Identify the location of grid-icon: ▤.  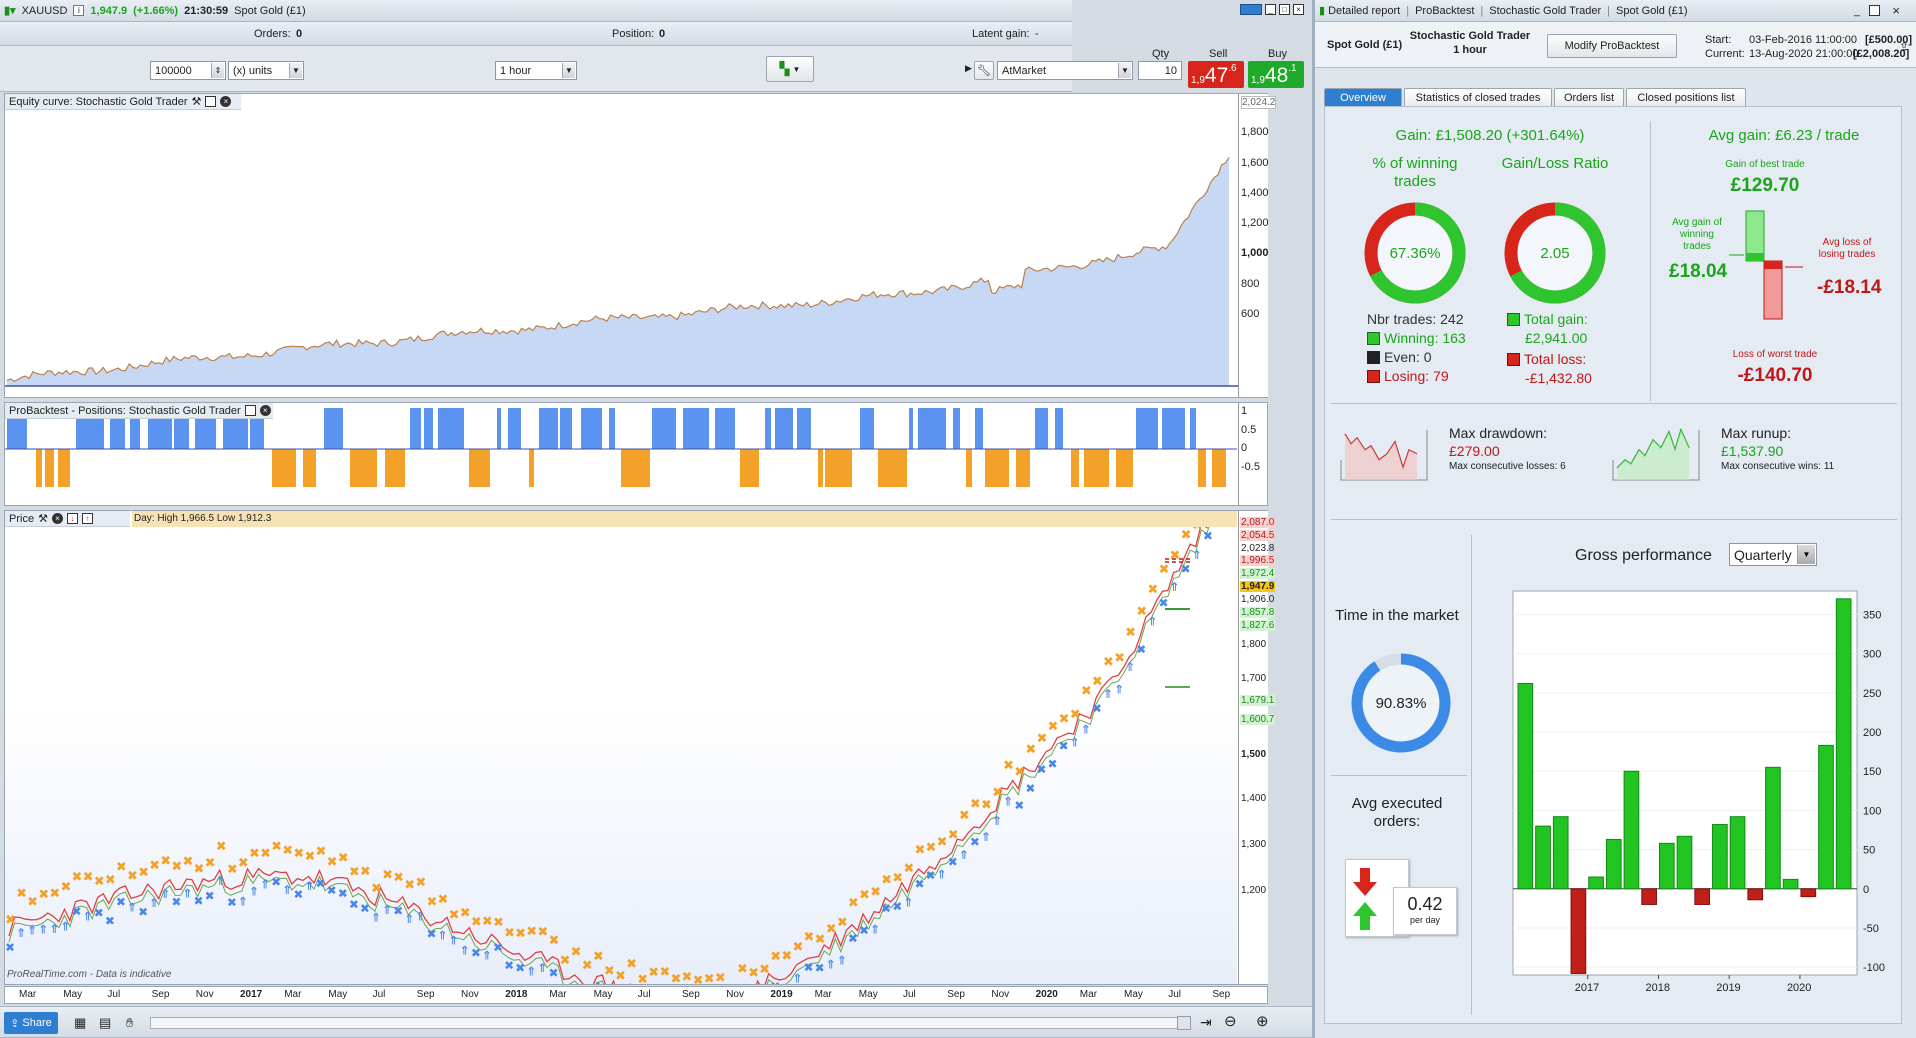
(105, 1023).